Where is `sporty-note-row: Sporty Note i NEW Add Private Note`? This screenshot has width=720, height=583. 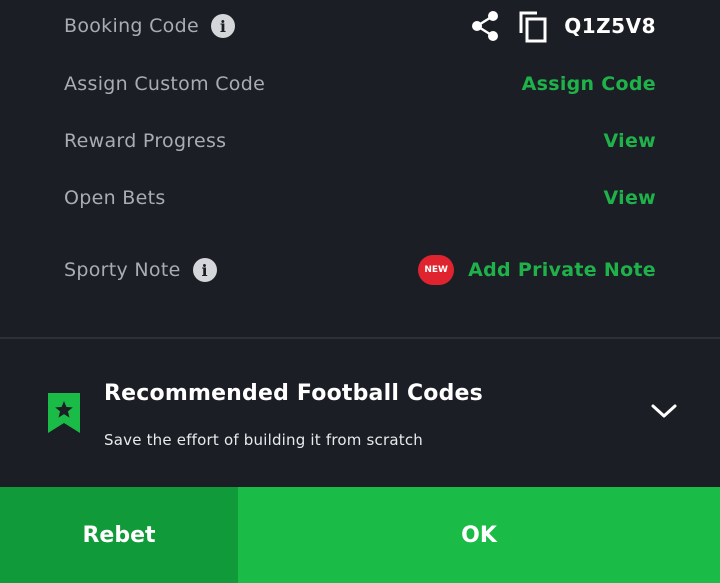 sporty-note-row: Sporty Note i NEW Add Private Note is located at coordinates (360, 270).